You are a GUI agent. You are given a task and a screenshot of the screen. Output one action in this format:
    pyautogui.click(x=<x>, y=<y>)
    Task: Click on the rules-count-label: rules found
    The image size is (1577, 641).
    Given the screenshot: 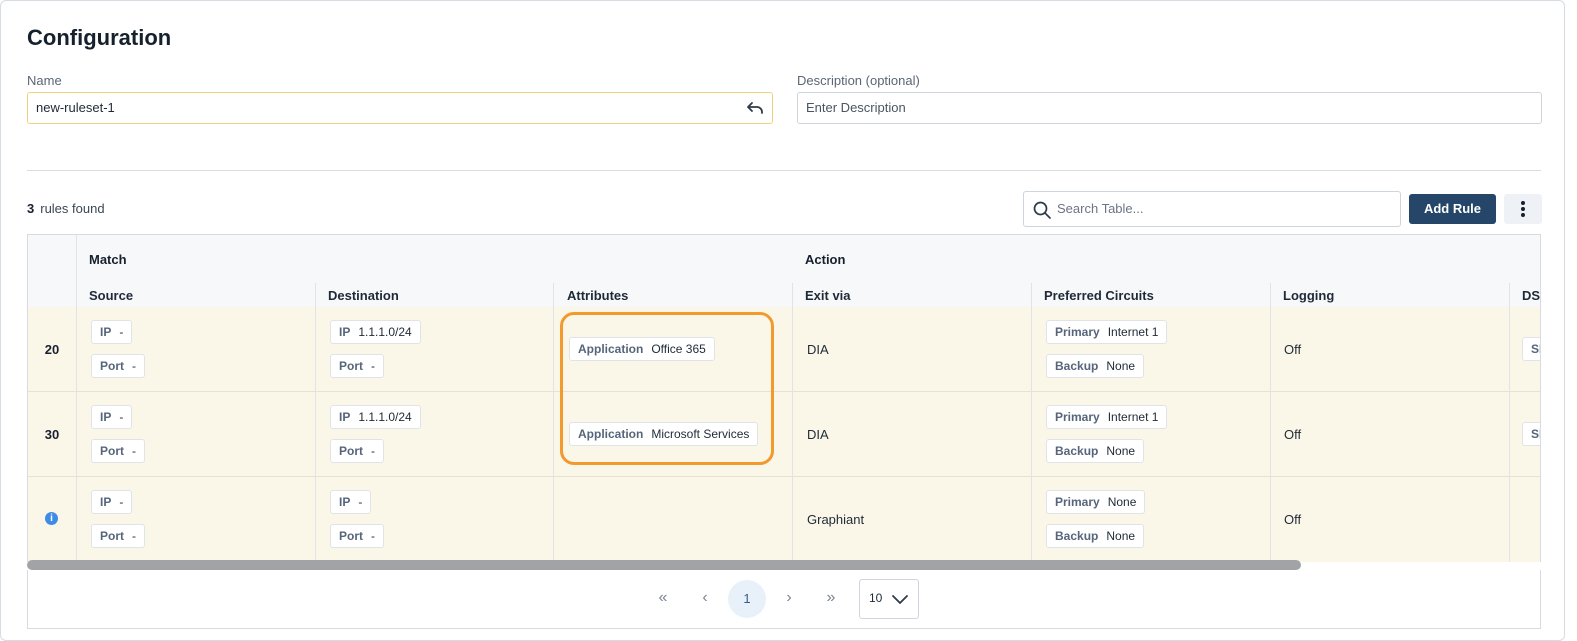 What is the action you would take?
    pyautogui.click(x=72, y=208)
    